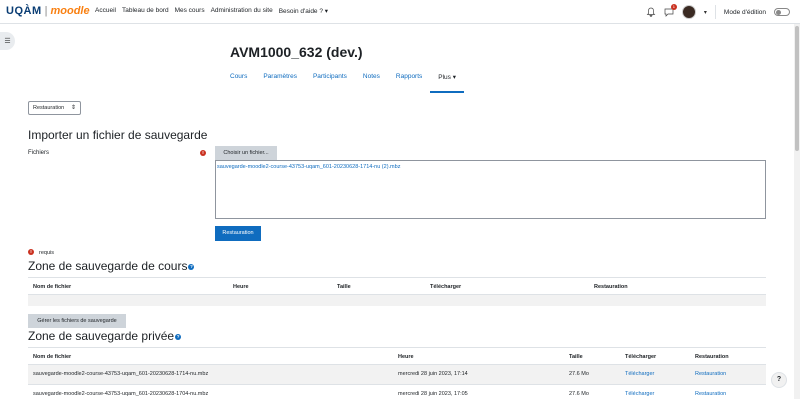 The width and height of the screenshot is (800, 399). What do you see at coordinates (49, 108) in the screenshot?
I see `action-select-value: Restauration` at bounding box center [49, 108].